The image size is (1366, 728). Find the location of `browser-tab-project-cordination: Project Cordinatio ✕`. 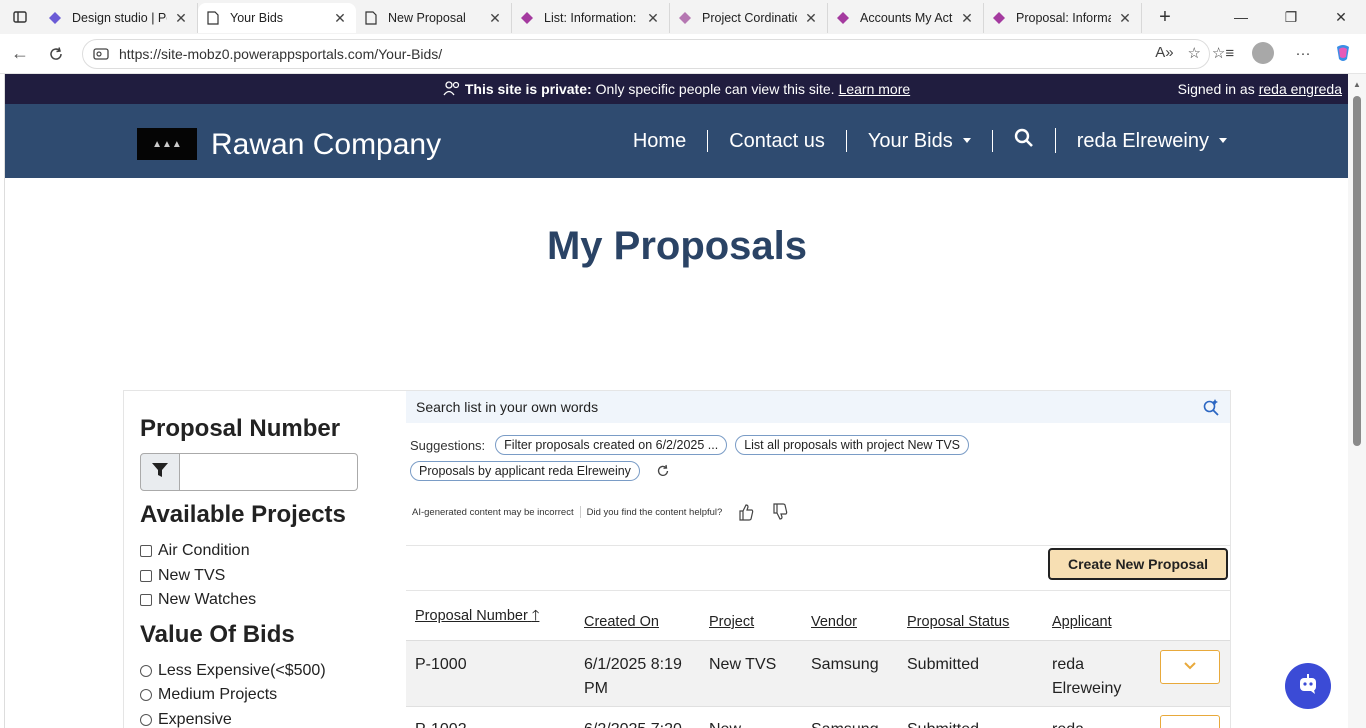

browser-tab-project-cordination: Project Cordinatio ✕ is located at coordinates (749, 18).